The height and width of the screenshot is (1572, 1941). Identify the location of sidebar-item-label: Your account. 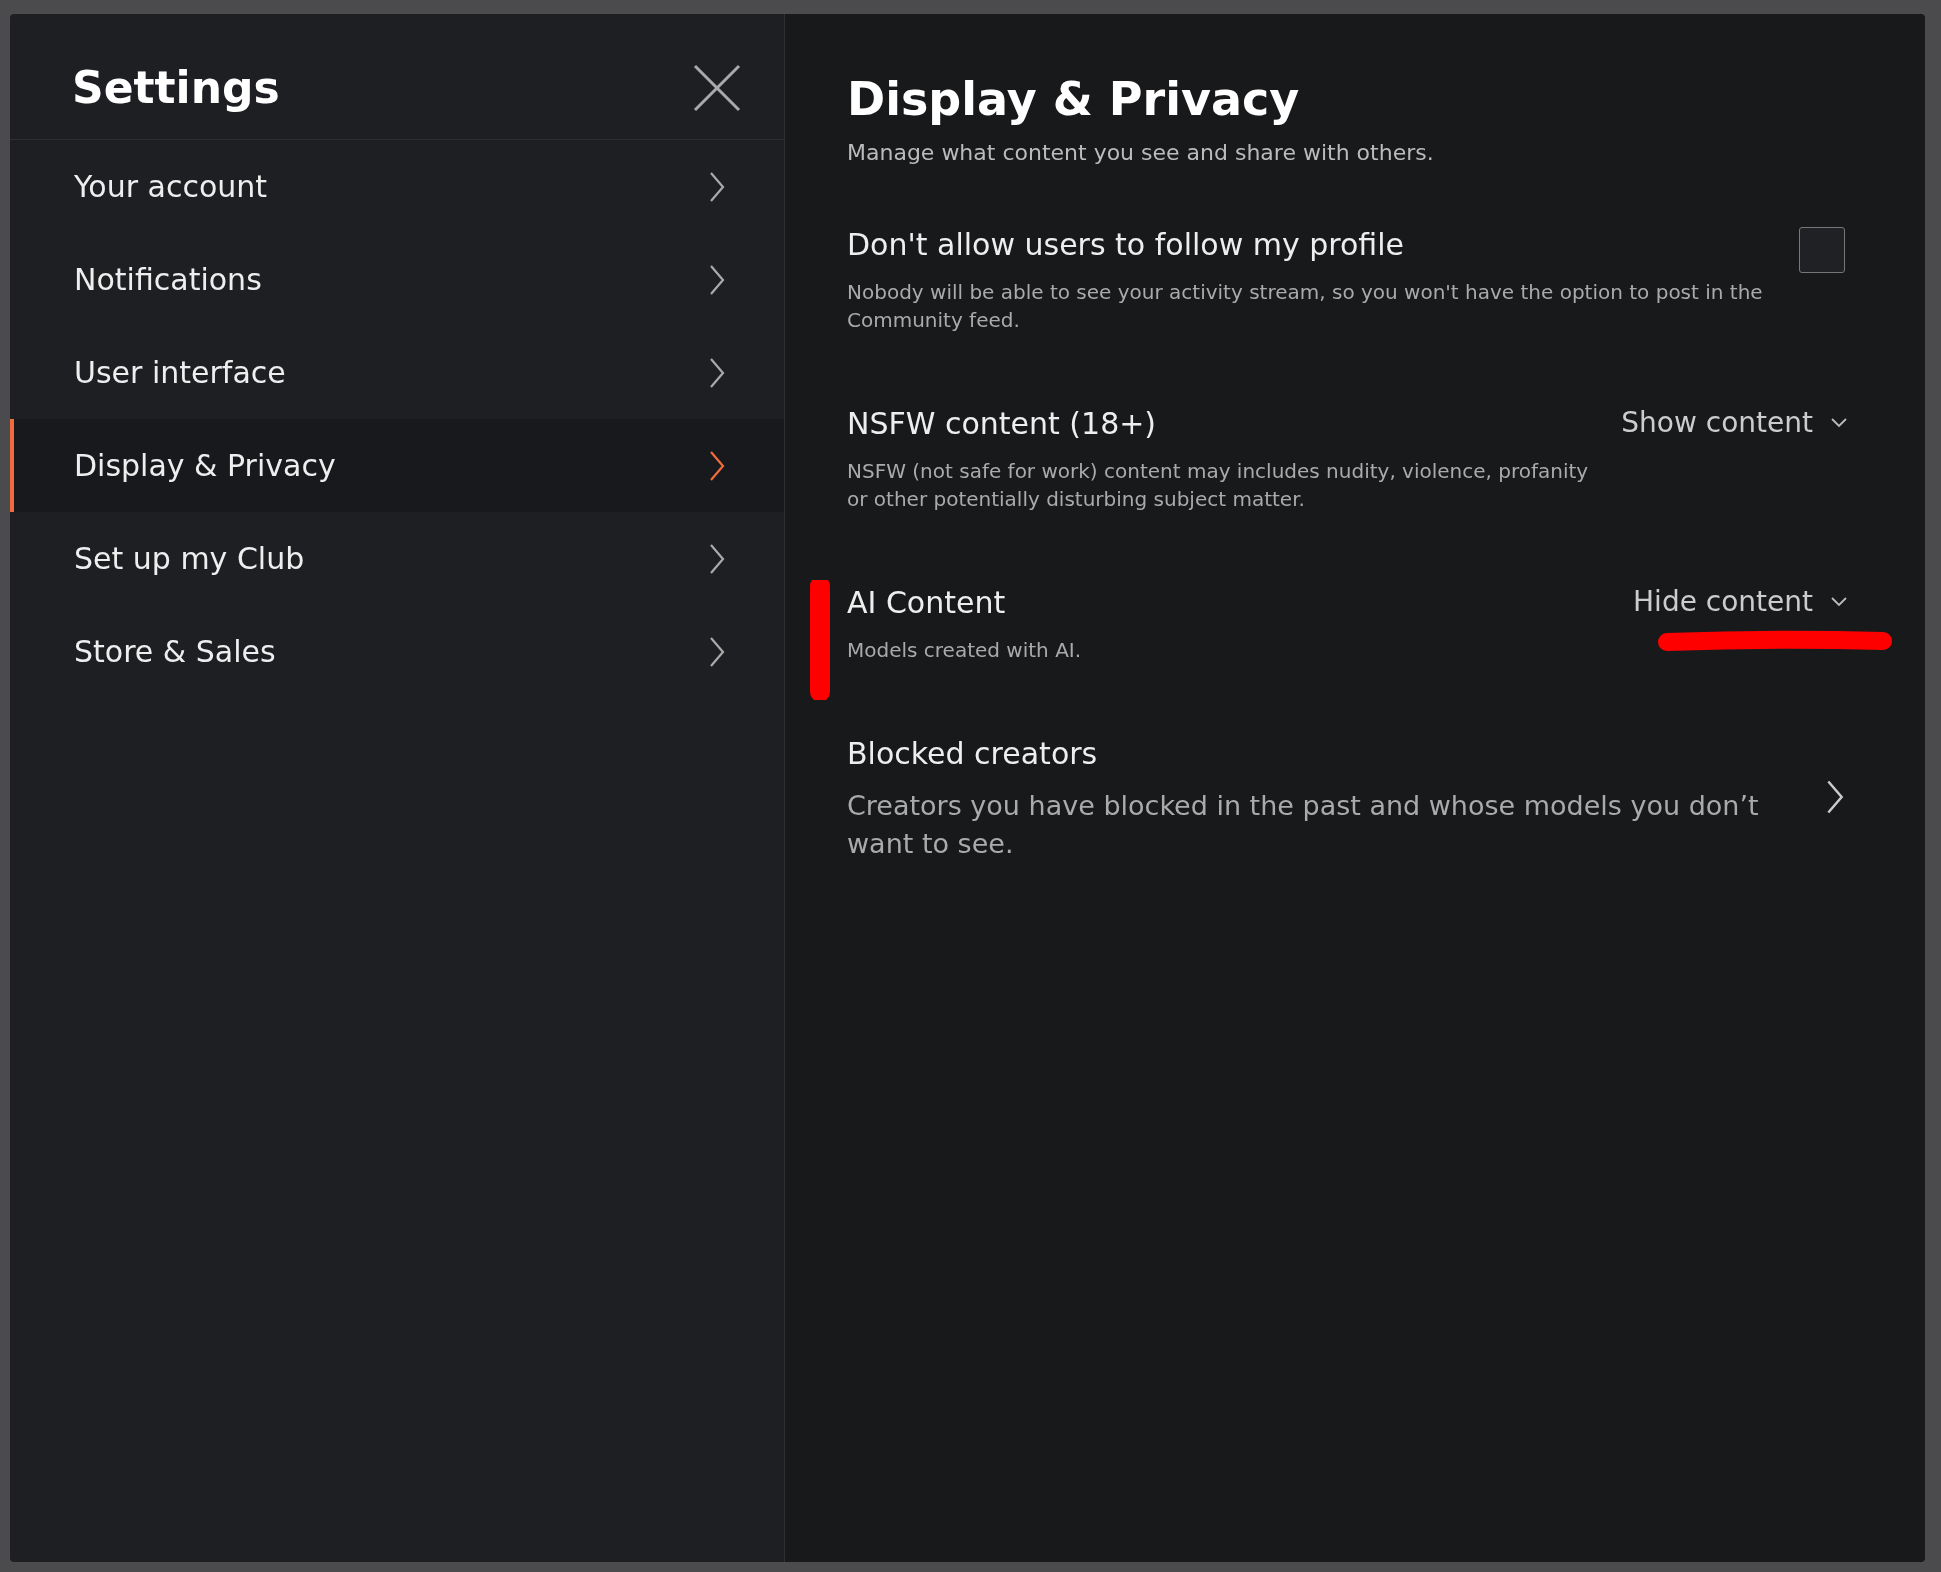
(171, 186).